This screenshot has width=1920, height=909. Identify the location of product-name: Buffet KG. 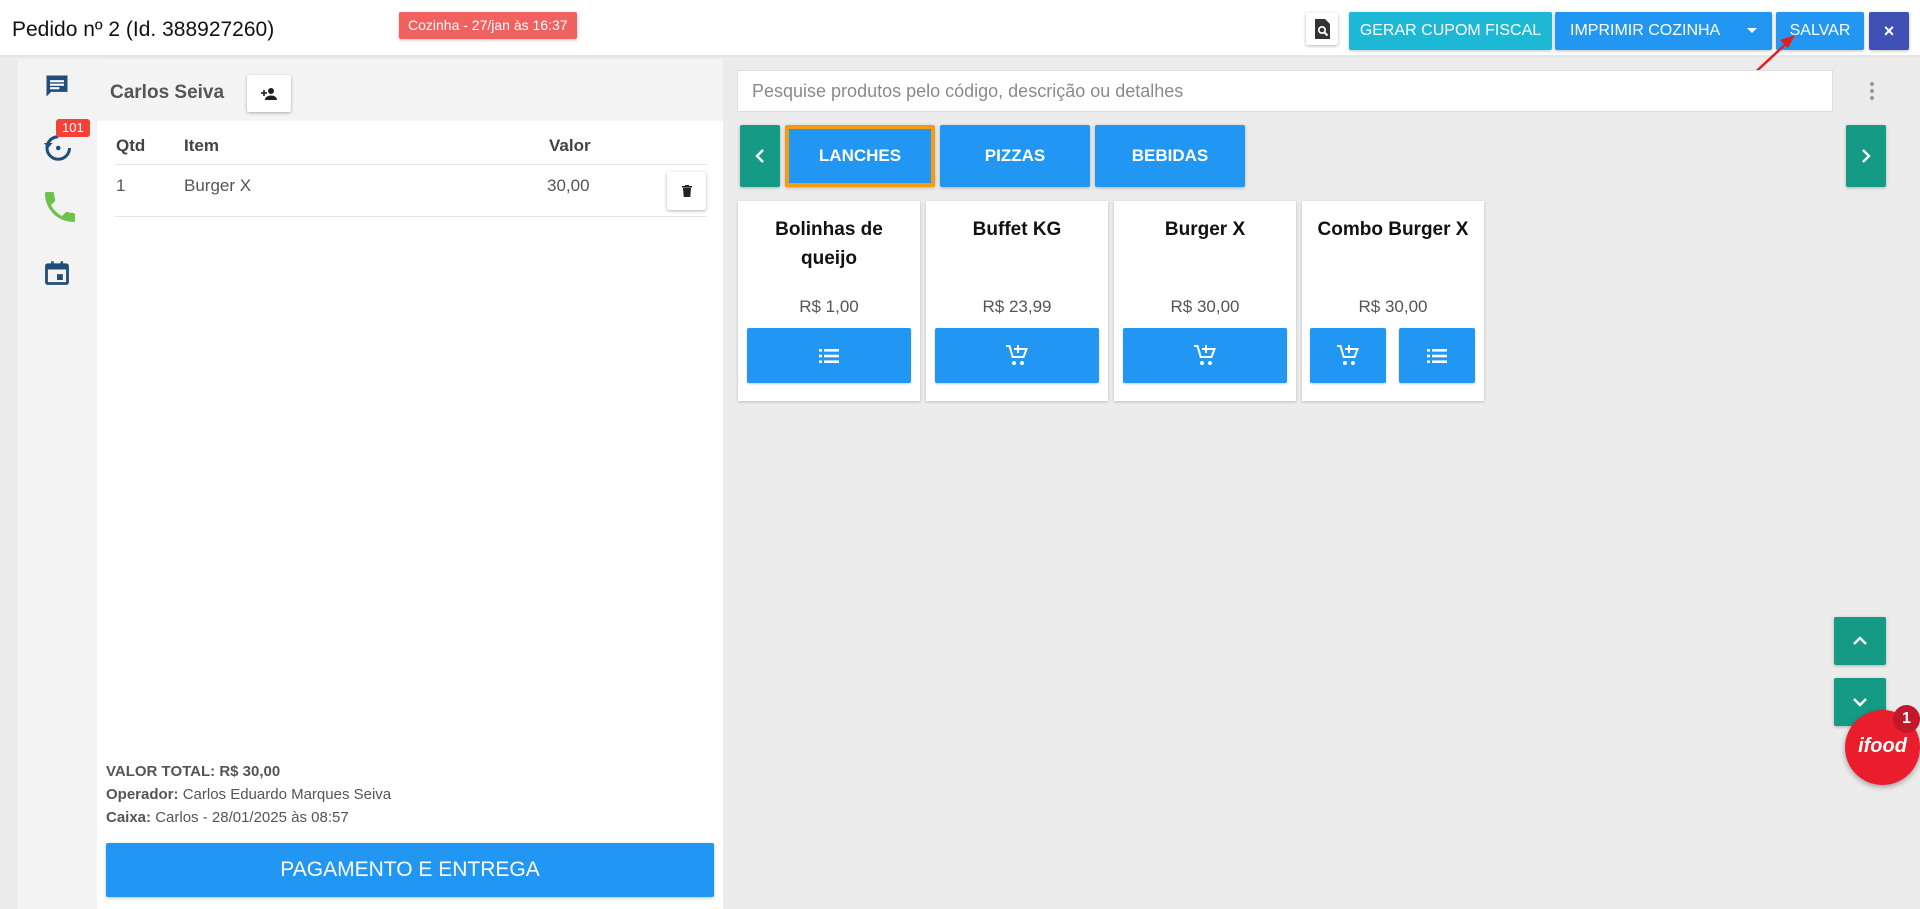
(1017, 229).